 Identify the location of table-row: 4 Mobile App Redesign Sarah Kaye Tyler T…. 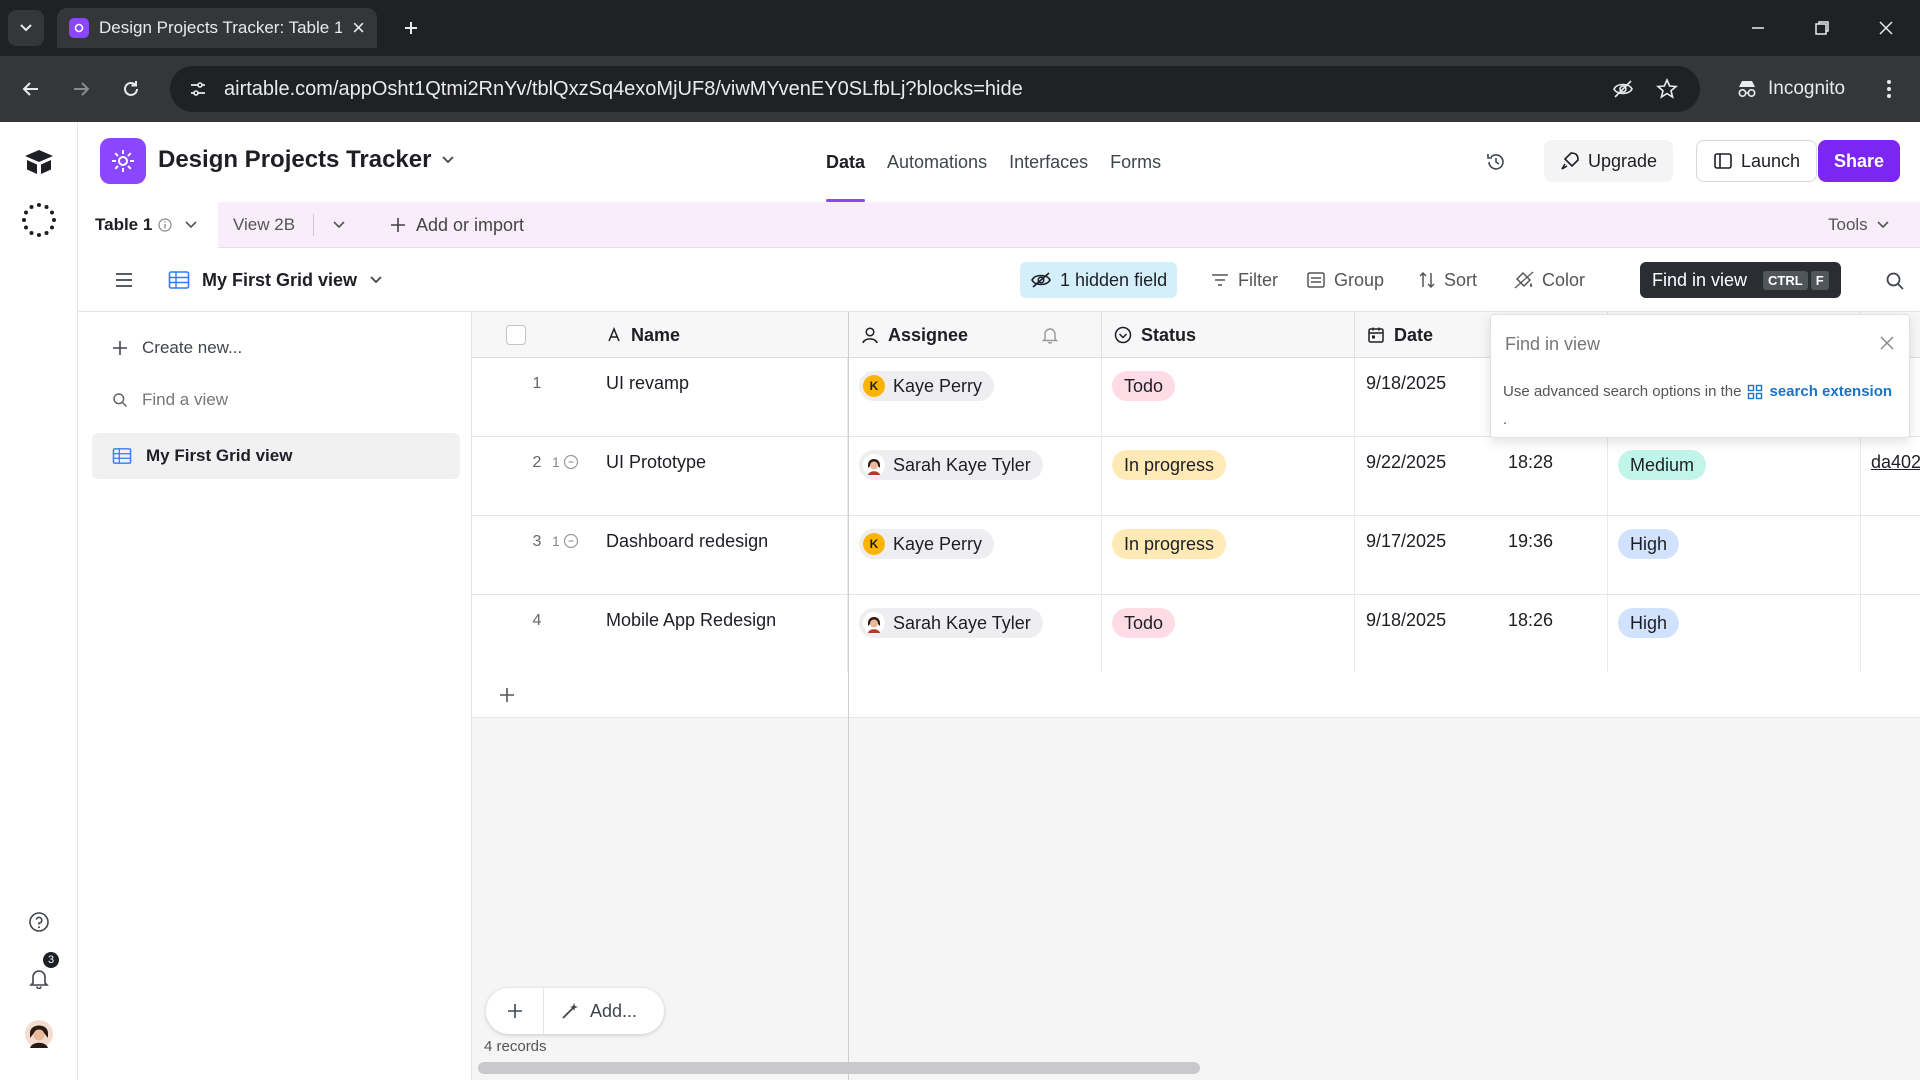
(1196, 634).